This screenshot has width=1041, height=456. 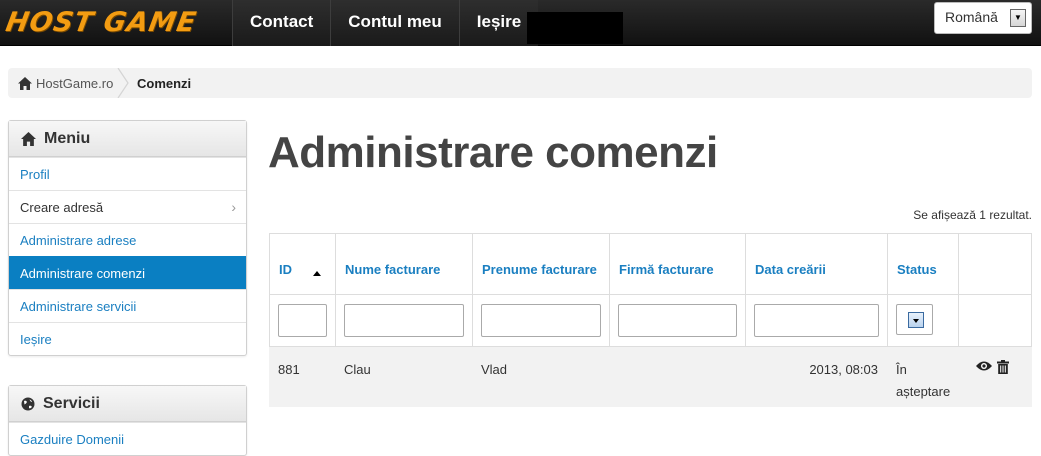 What do you see at coordinates (127, 404) in the screenshot?
I see `sidebar-services-header: Servicii` at bounding box center [127, 404].